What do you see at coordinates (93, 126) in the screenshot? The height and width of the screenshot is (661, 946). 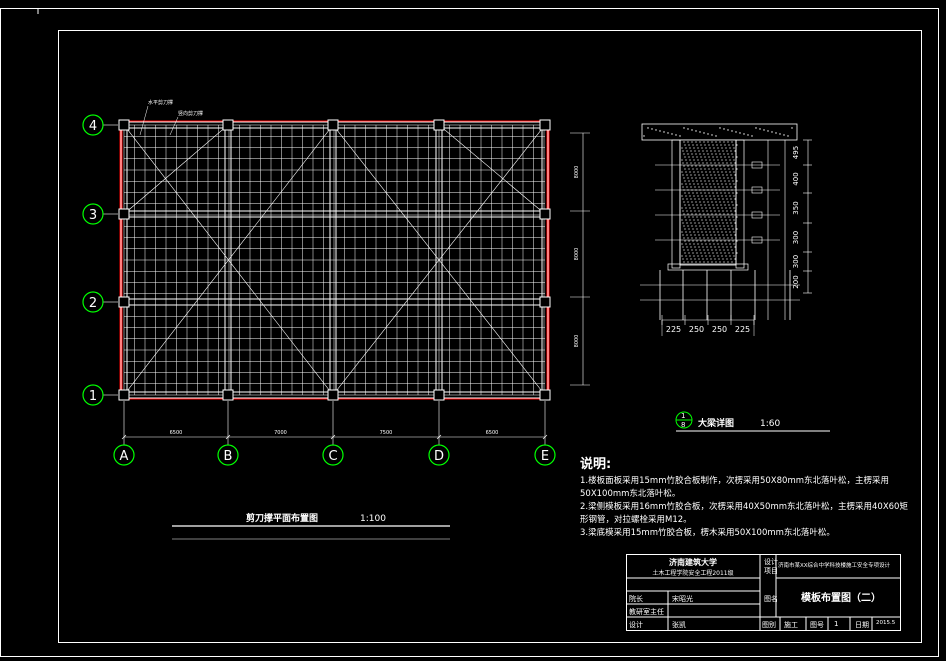 I see `axis-label-row: 4` at bounding box center [93, 126].